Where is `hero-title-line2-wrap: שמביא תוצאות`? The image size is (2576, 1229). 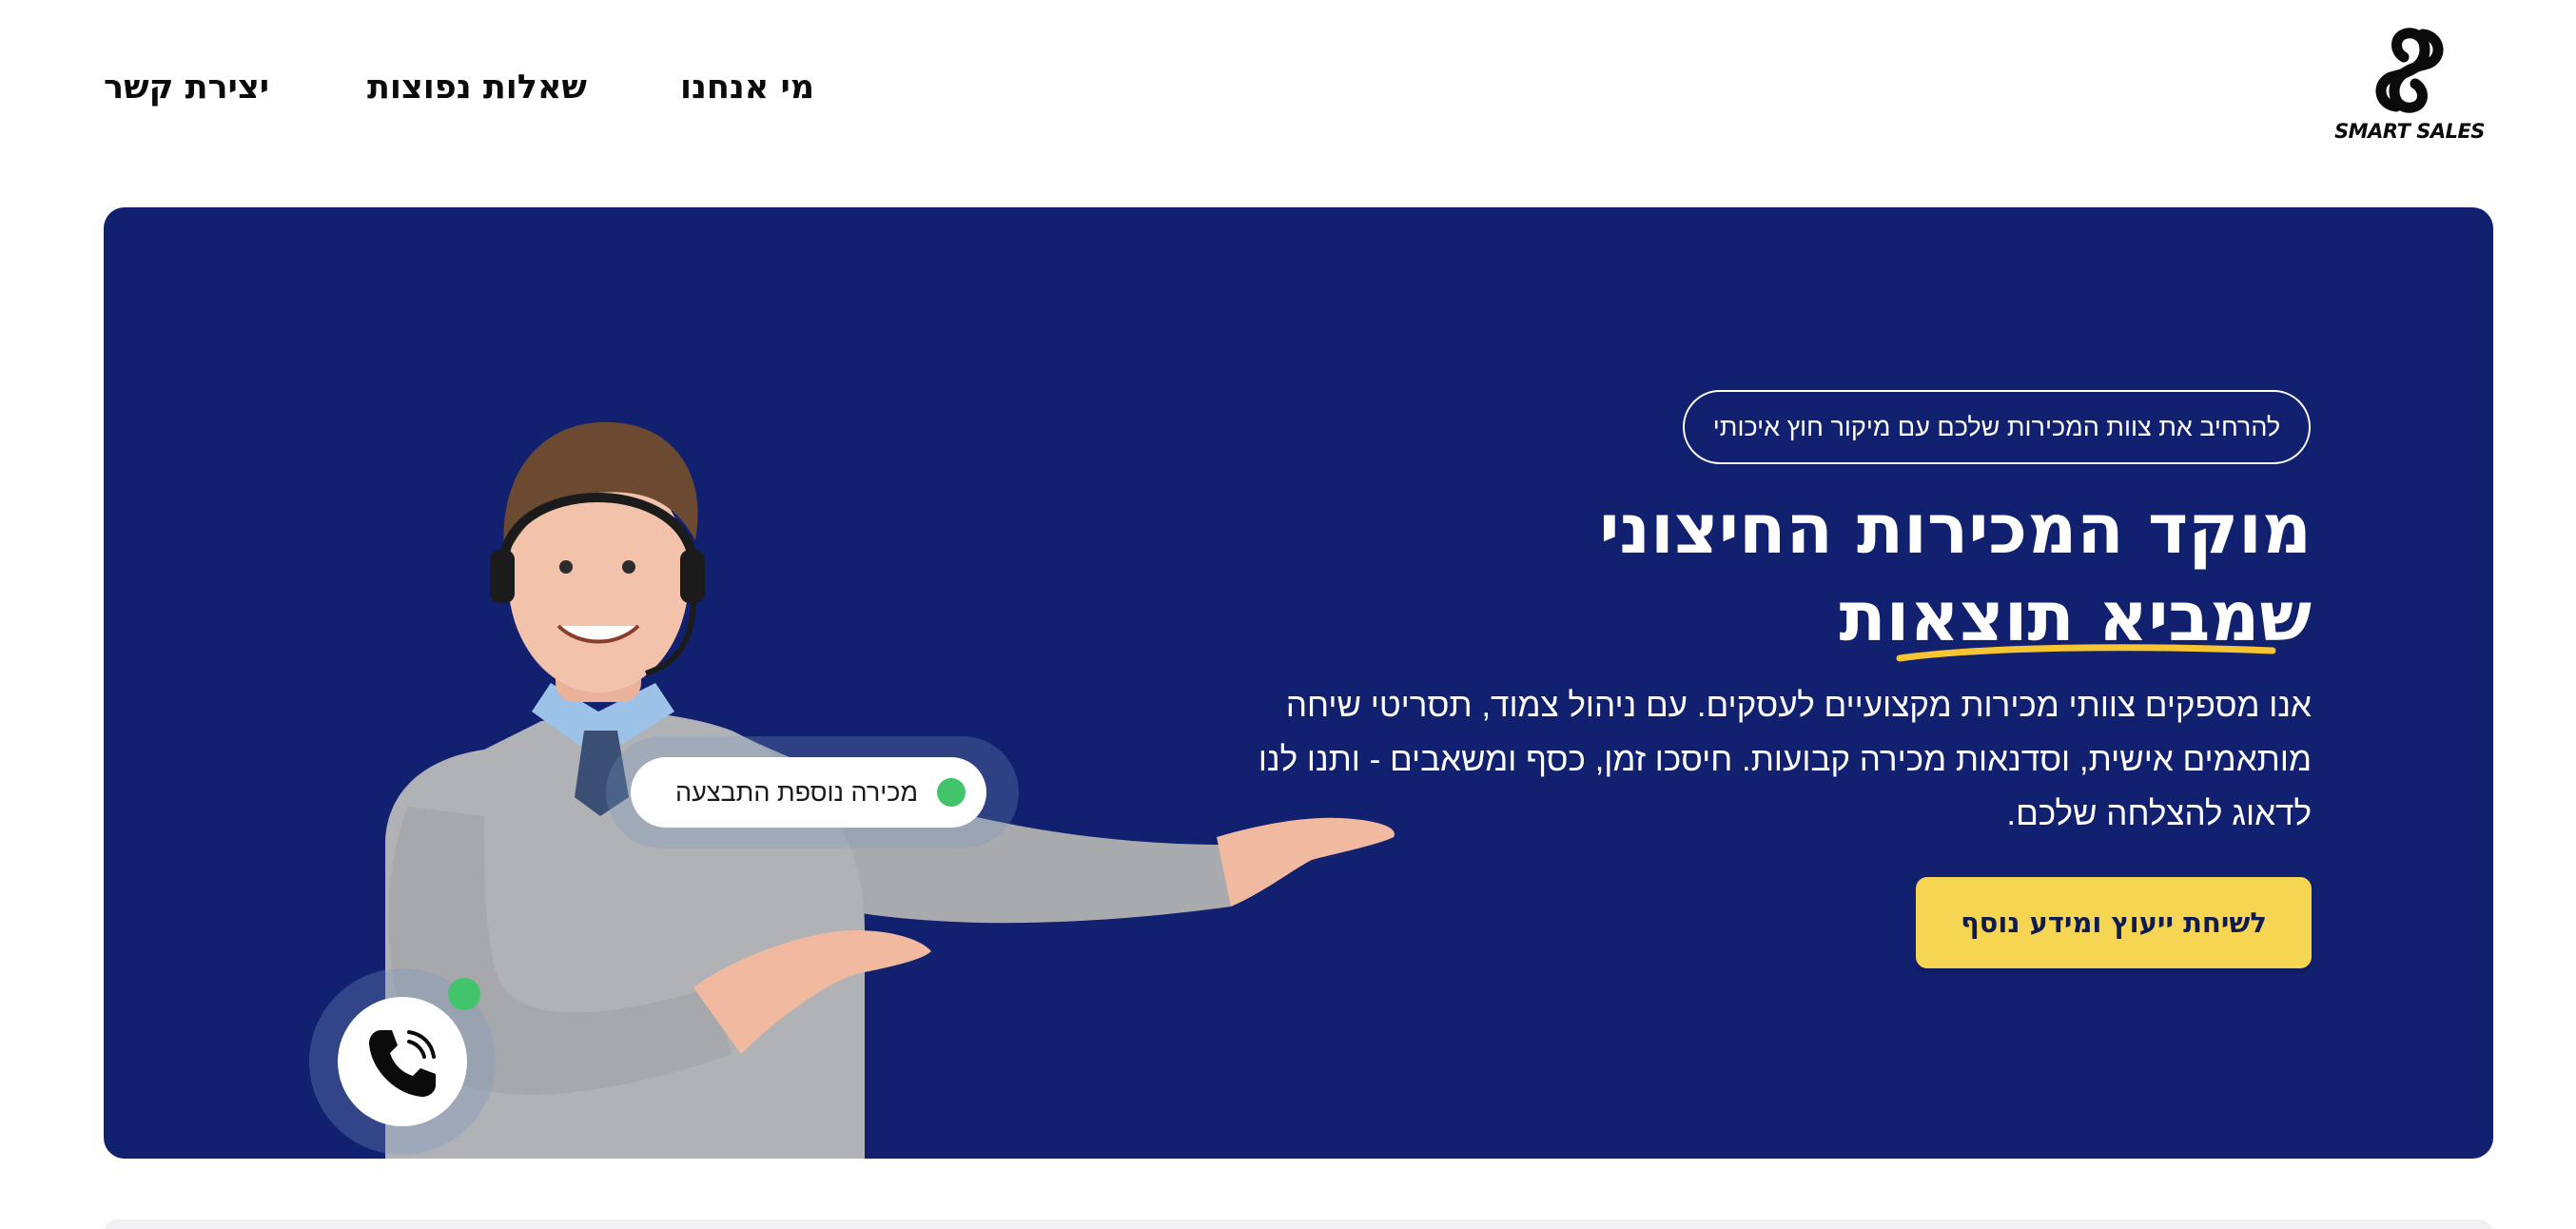 hero-title-line2-wrap: שמביא תוצאות is located at coordinates (2076, 617).